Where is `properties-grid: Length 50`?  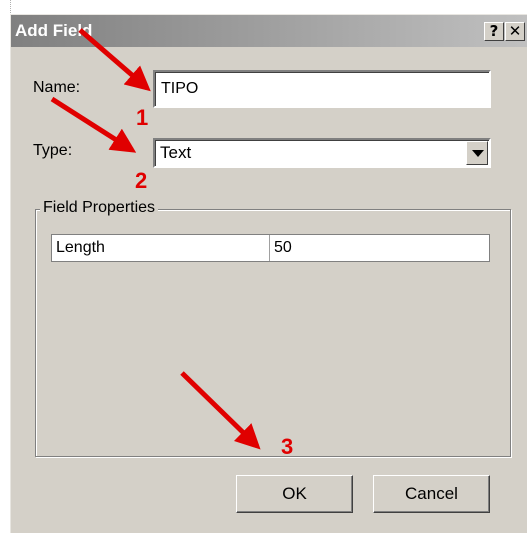
properties-grid: Length 50 is located at coordinates (270, 248).